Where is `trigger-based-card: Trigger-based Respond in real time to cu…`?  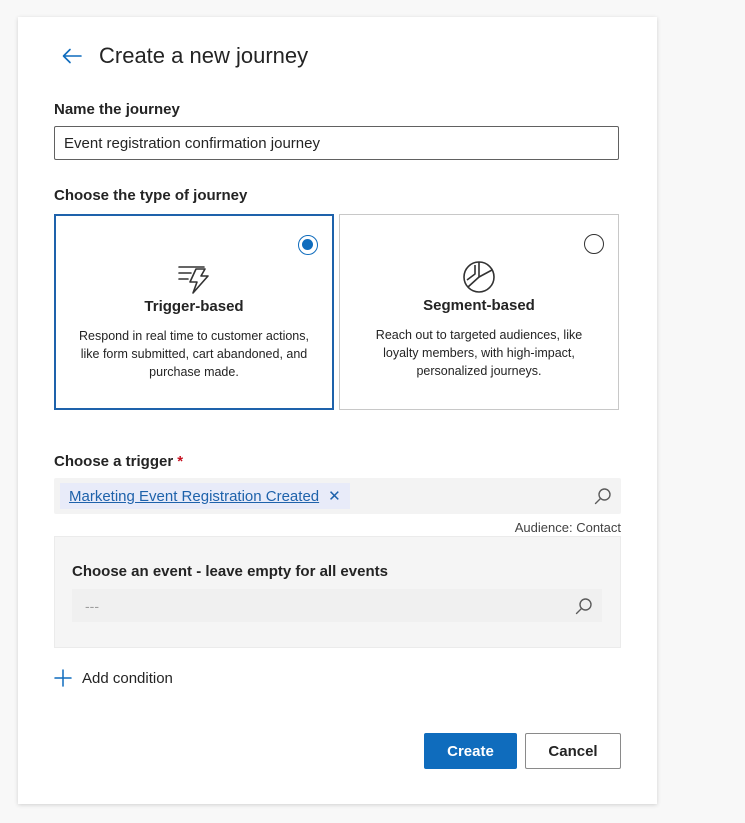
trigger-based-card: Trigger-based Respond in real time to cu… is located at coordinates (194, 312).